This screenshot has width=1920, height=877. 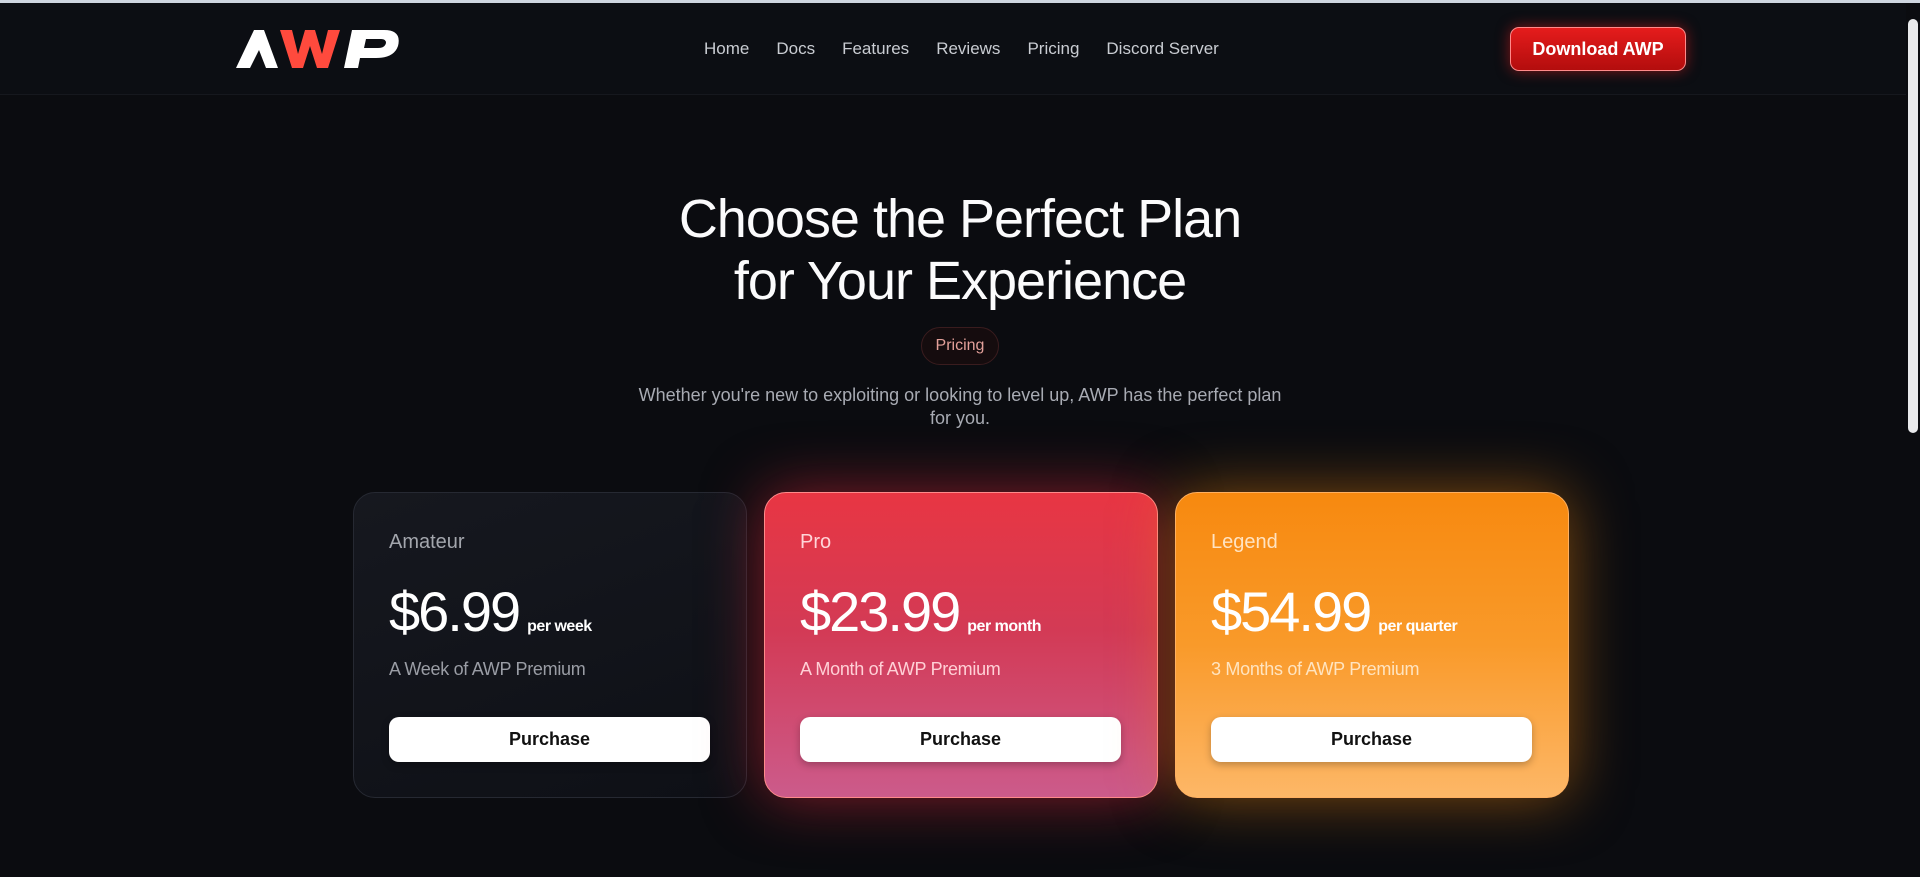 What do you see at coordinates (487, 669) in the screenshot?
I see `plan-description: A Week of AWP Premium` at bounding box center [487, 669].